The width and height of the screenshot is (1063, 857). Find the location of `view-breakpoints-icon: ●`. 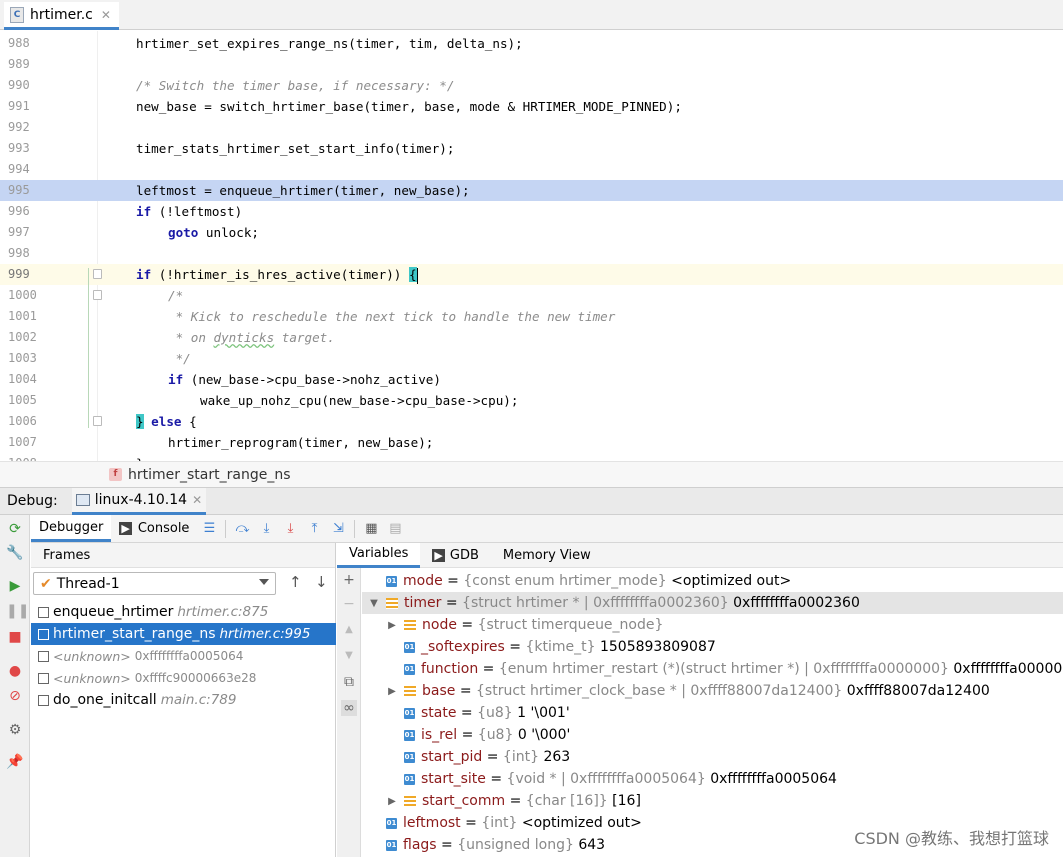

view-breakpoints-icon: ● is located at coordinates (15, 671).